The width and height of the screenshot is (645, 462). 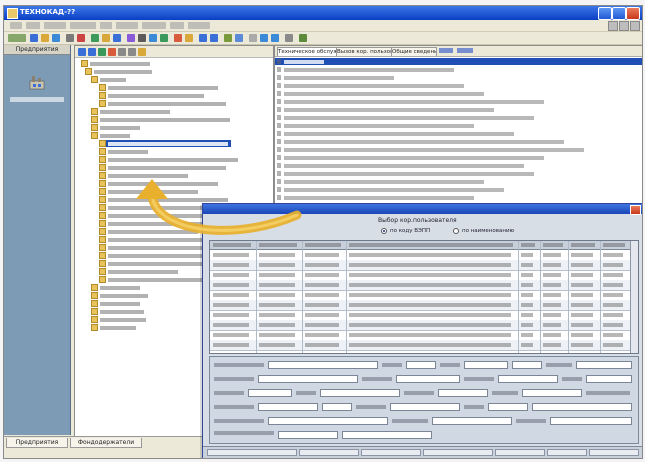 What do you see at coordinates (122, 52) in the screenshot?
I see `tree-up-icon` at bounding box center [122, 52].